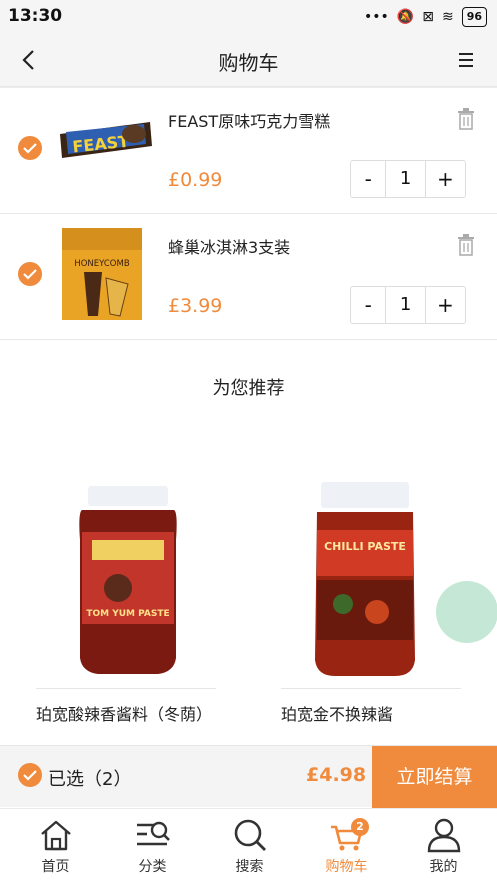 The width and height of the screenshot is (497, 883). Describe the element at coordinates (248, 388) in the screenshot. I see `recommend-title: 为您推荐` at that location.